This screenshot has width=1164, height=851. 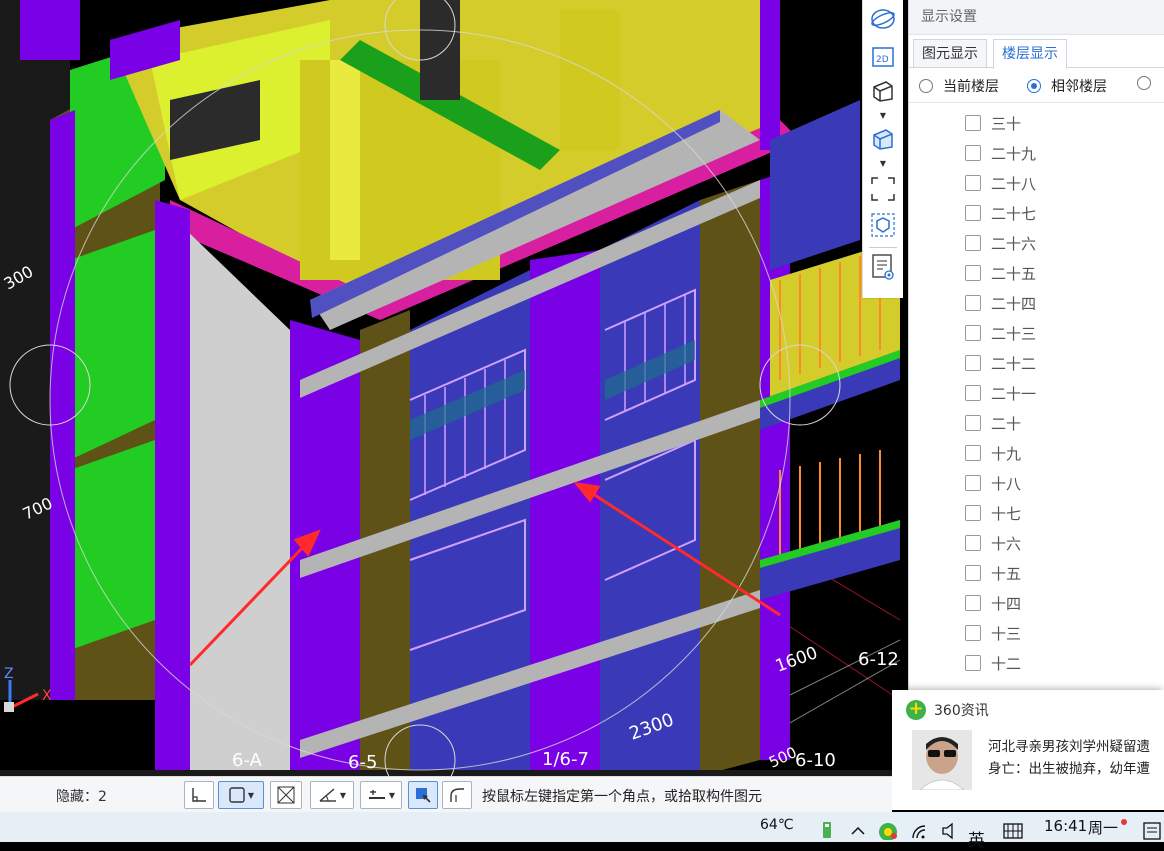 What do you see at coordinates (1036, 663) in the screenshot?
I see `floor-item: 十二` at bounding box center [1036, 663].